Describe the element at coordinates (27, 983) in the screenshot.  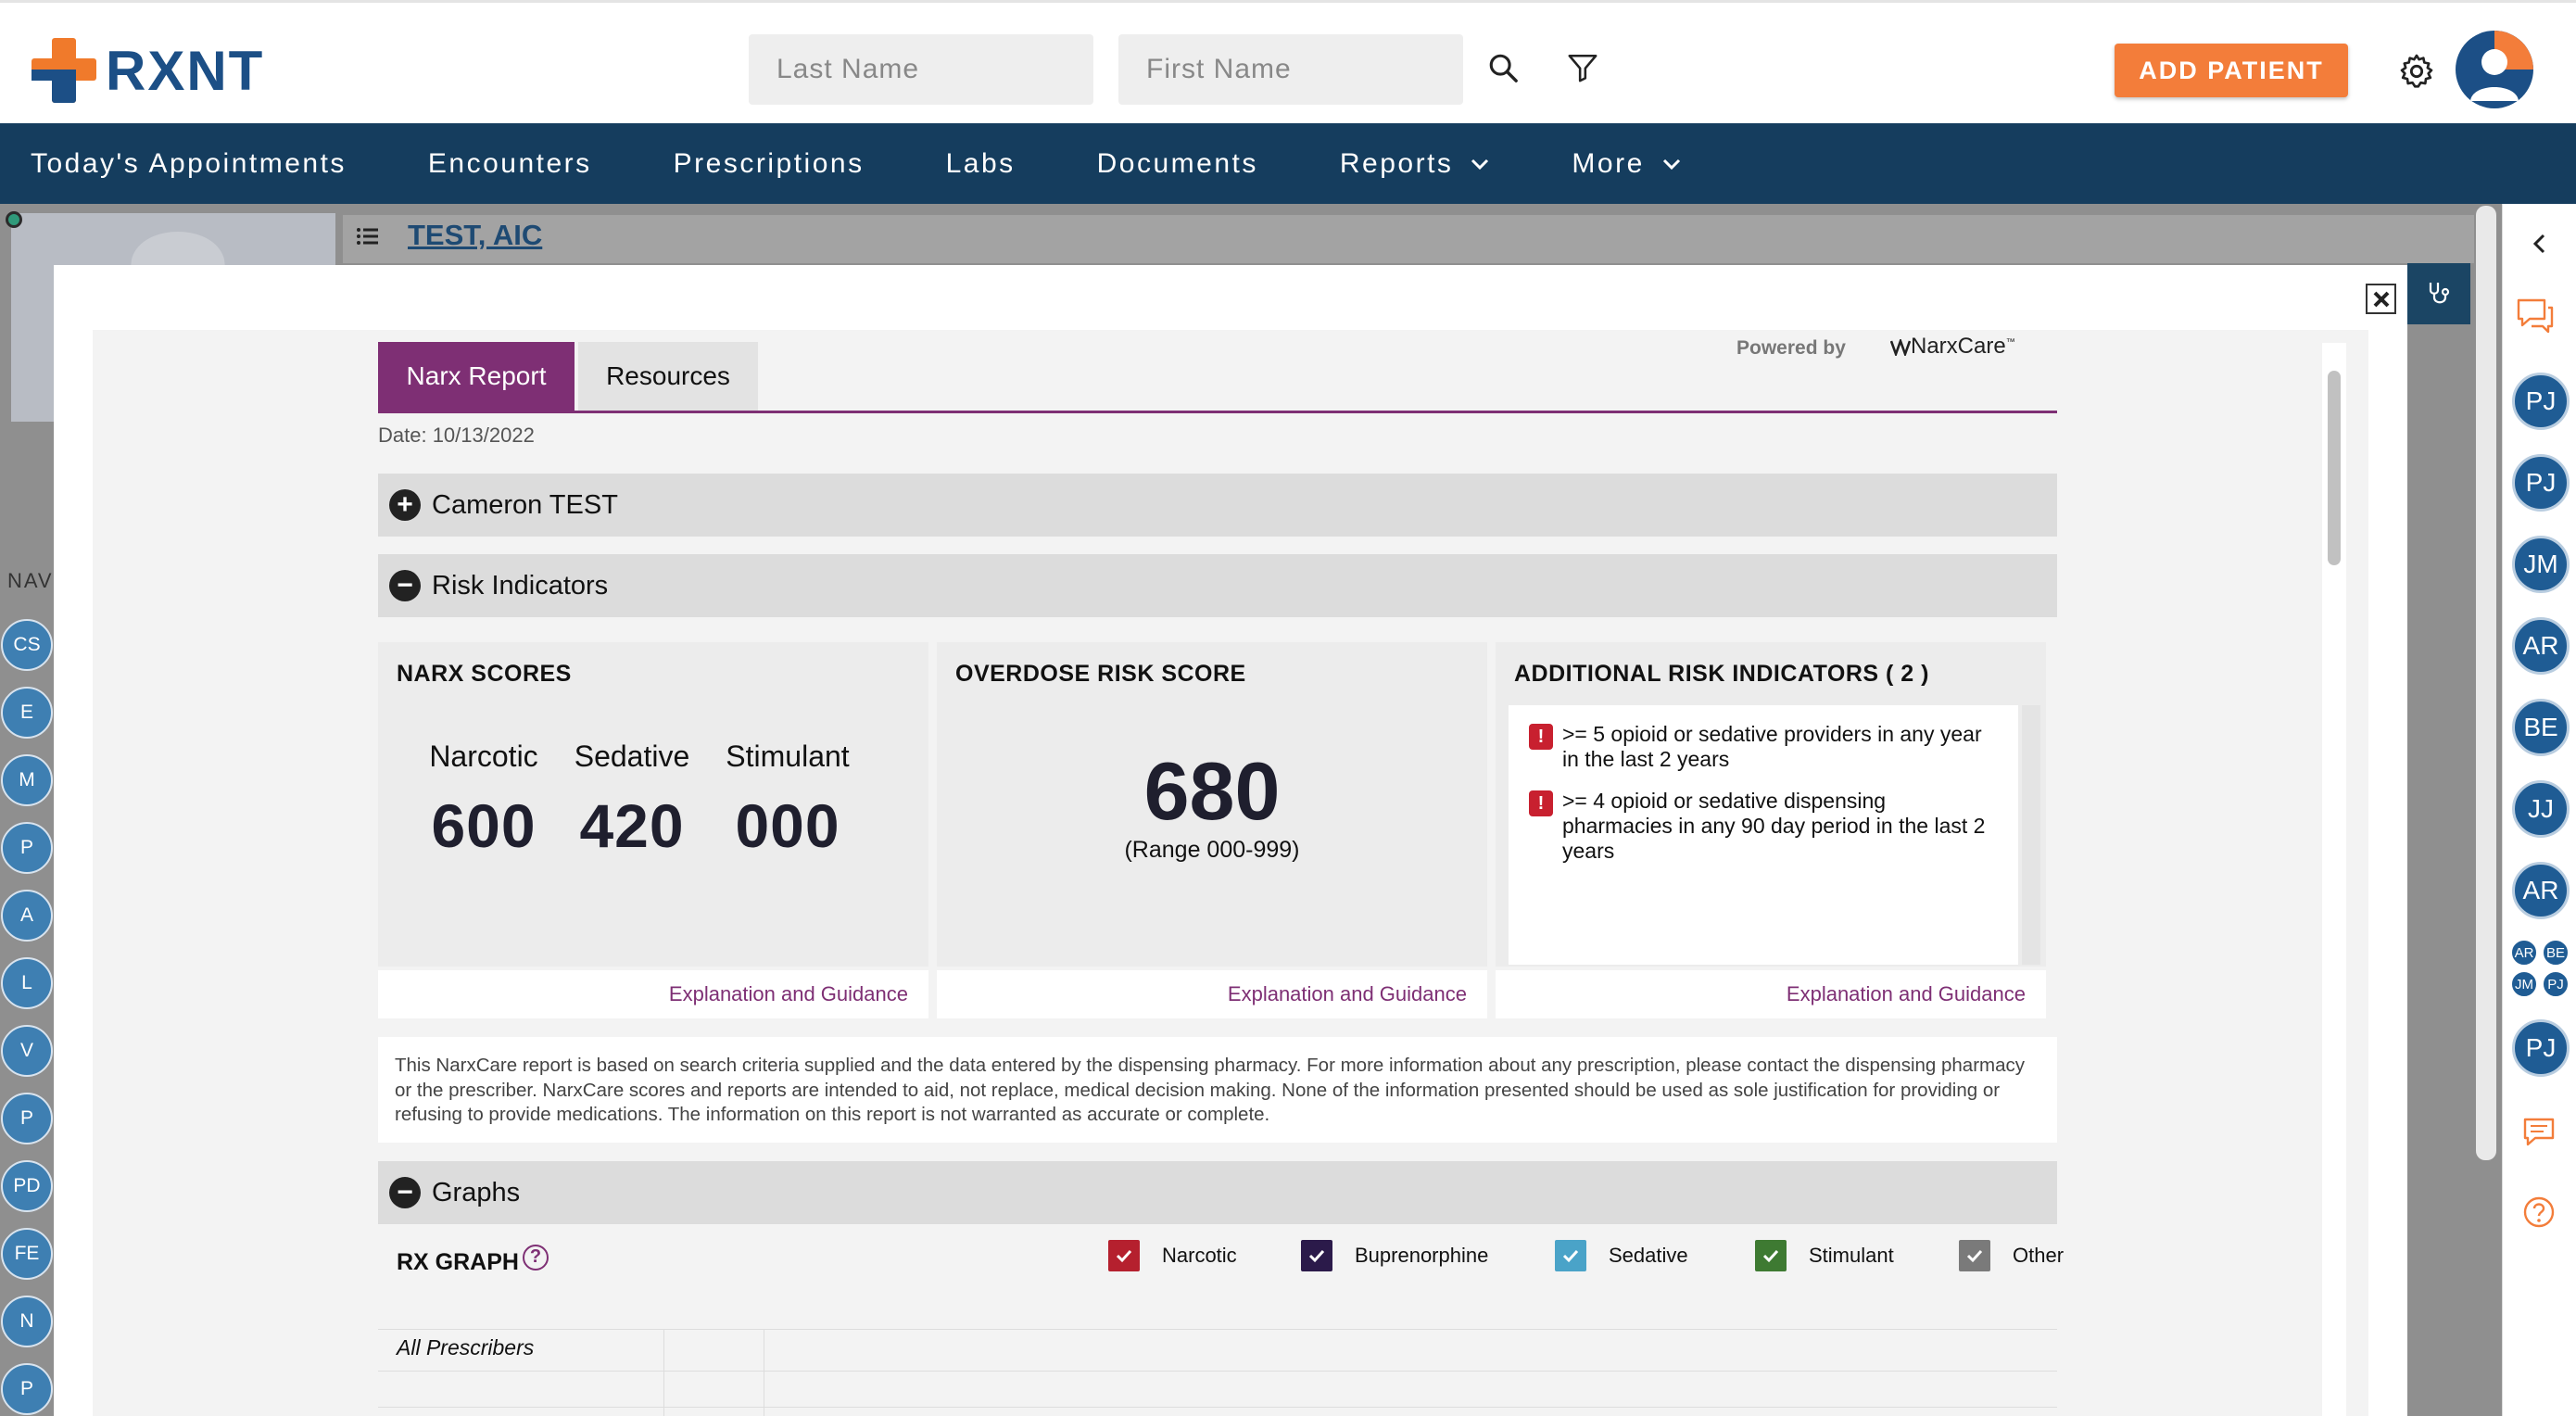
I see `left-nav-item: L` at that location.